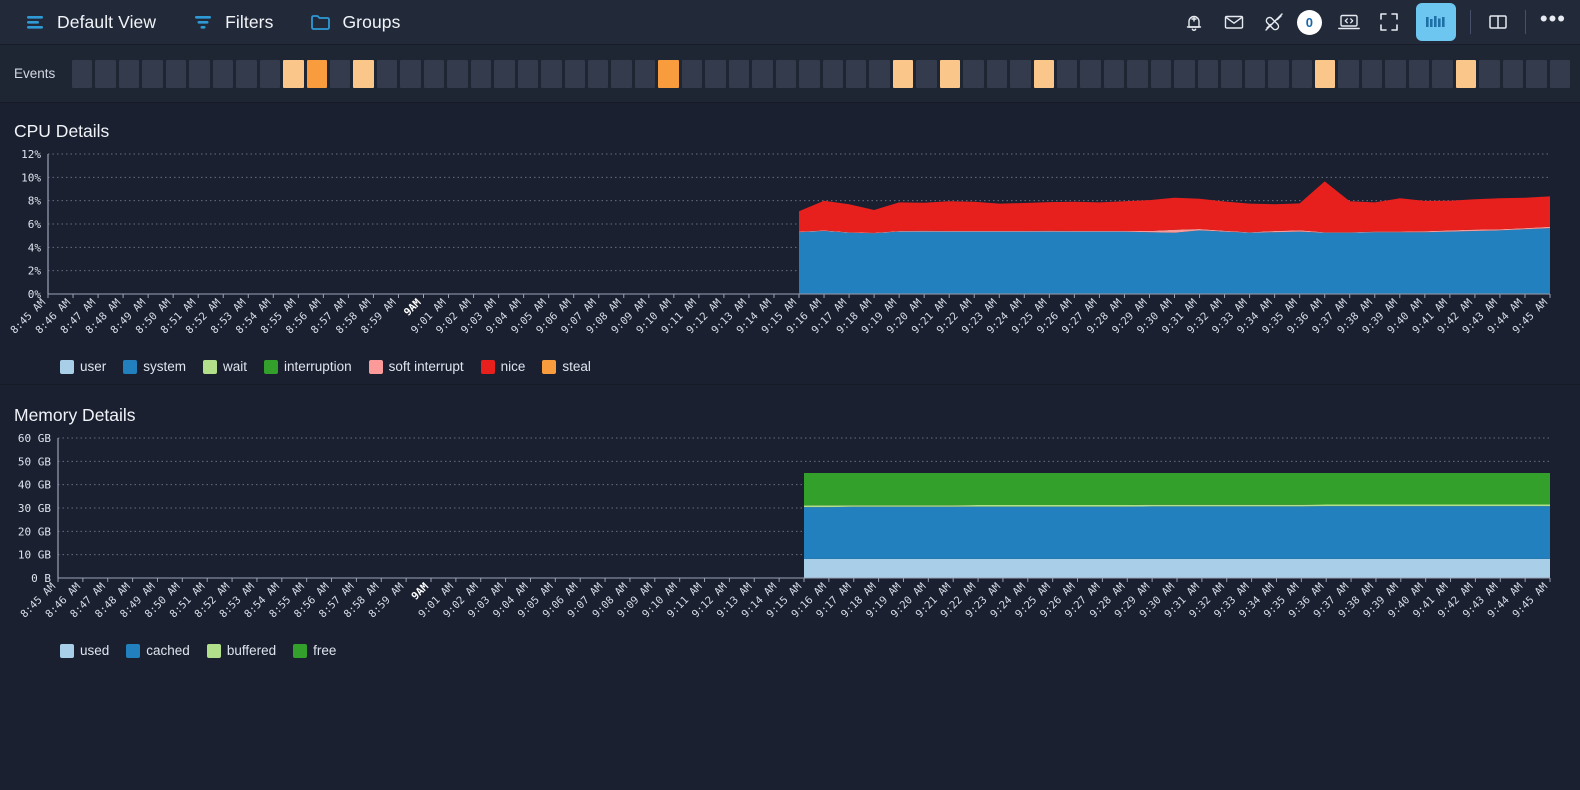 The image size is (1580, 790). Describe the element at coordinates (1553, 19) in the screenshot. I see `overflow-menu-icon: •••` at that location.